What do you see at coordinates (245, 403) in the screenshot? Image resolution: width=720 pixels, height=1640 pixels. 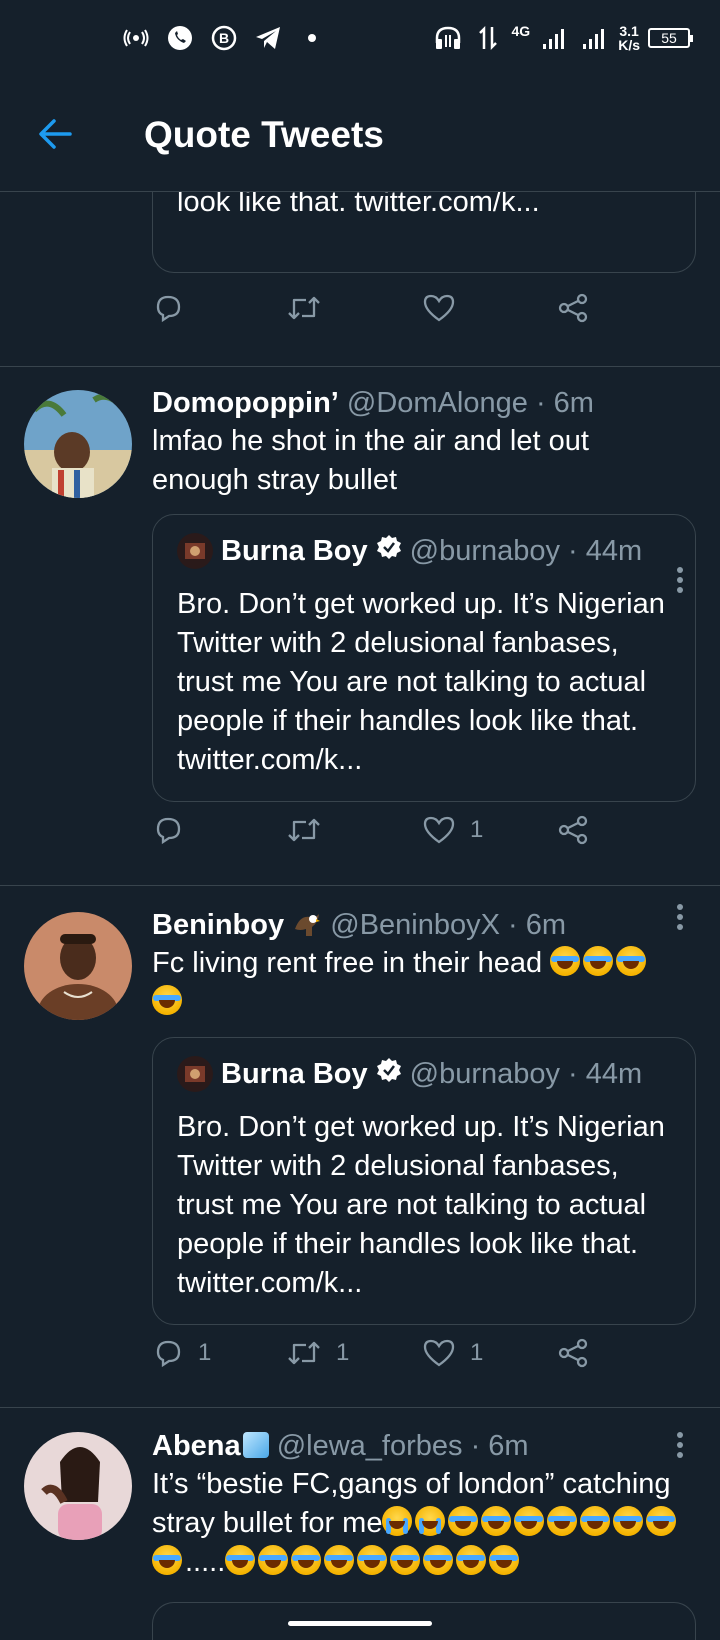 I see `author-name: Domopoppin’` at bounding box center [245, 403].